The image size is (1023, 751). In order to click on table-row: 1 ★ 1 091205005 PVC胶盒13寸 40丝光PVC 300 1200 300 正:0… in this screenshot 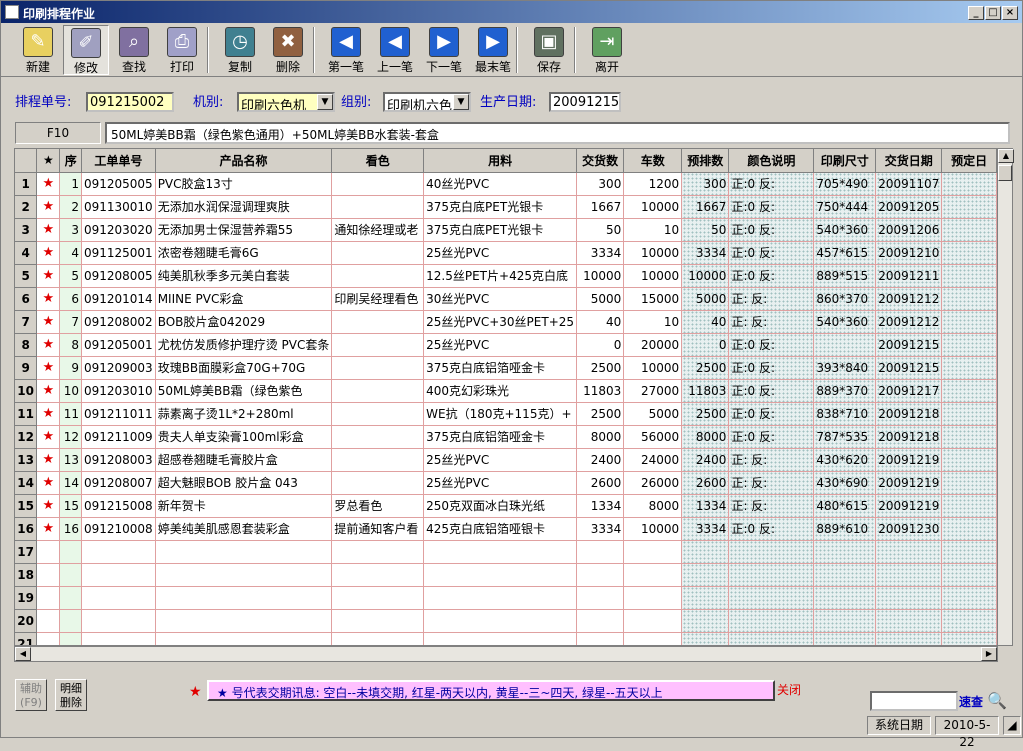, I will do `click(506, 184)`.